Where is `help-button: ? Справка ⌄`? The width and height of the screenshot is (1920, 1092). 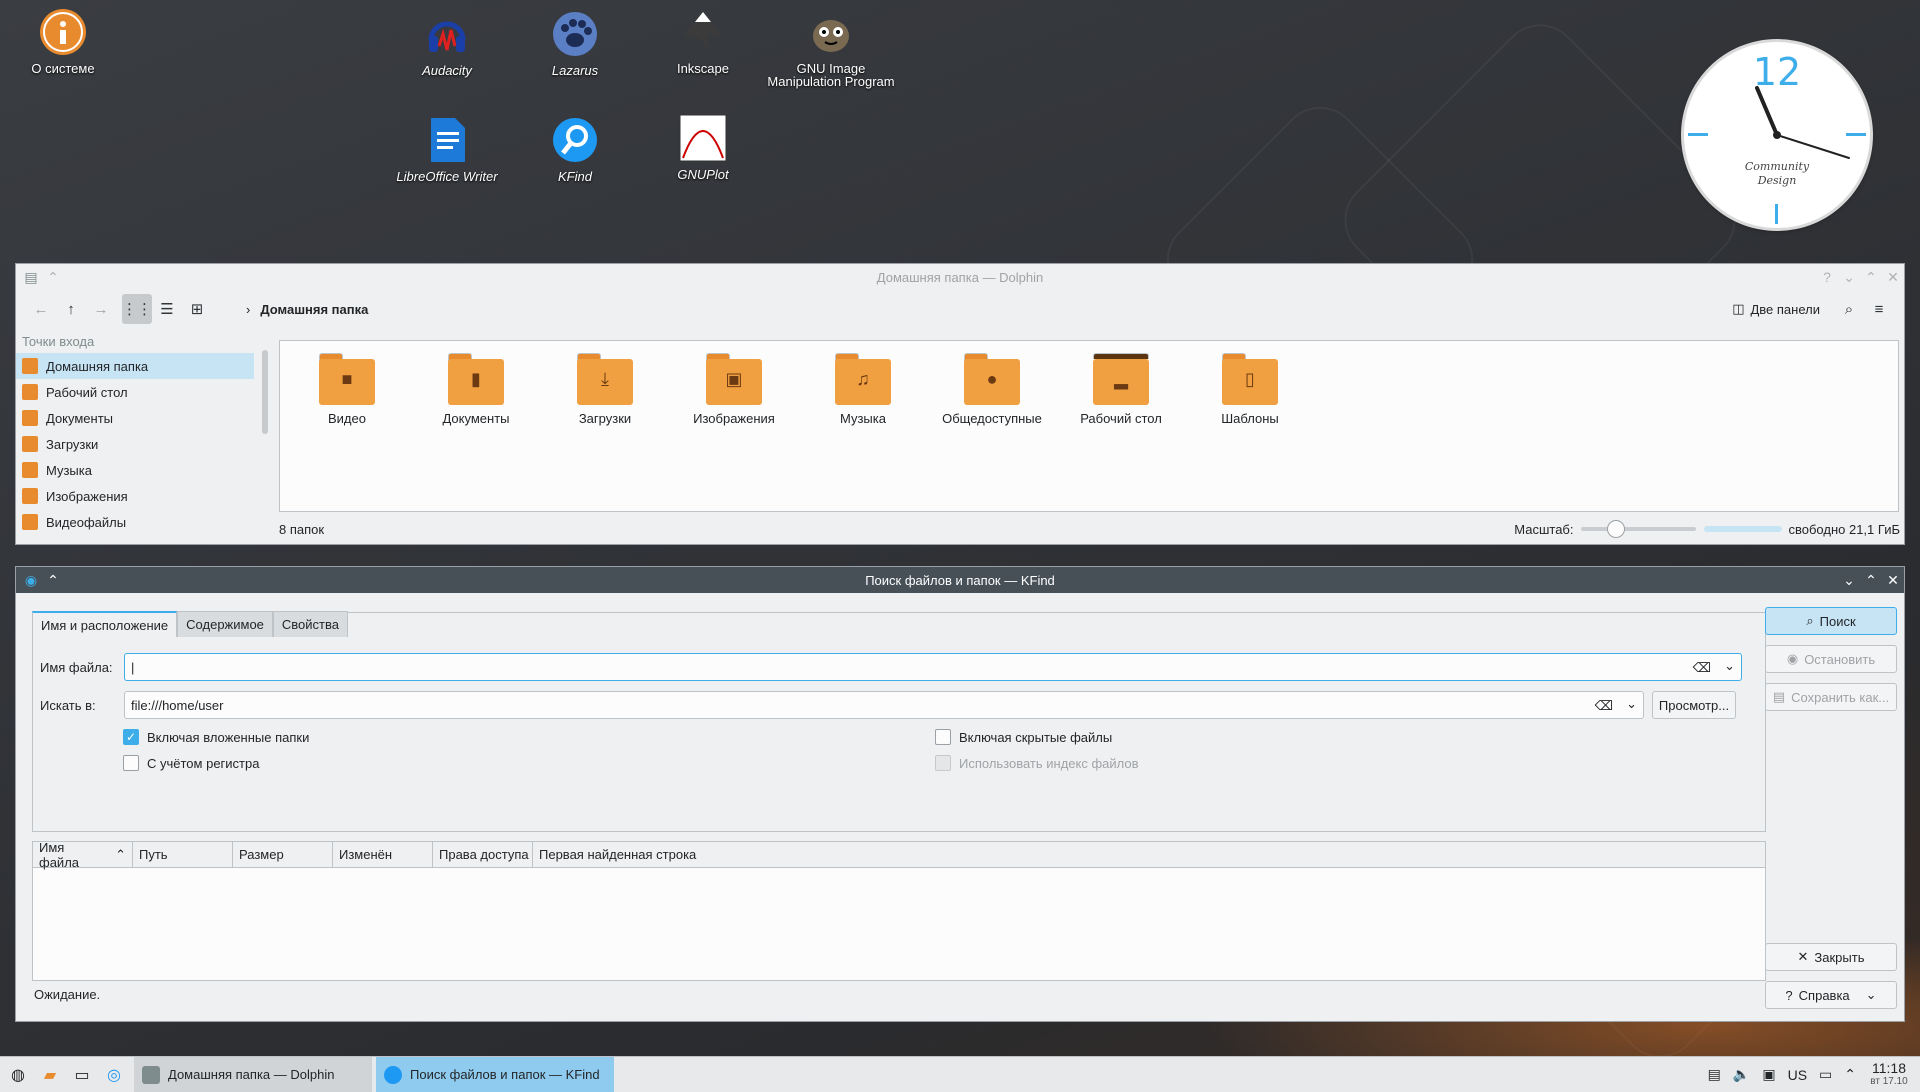 help-button: ? Справка ⌄ is located at coordinates (1831, 995).